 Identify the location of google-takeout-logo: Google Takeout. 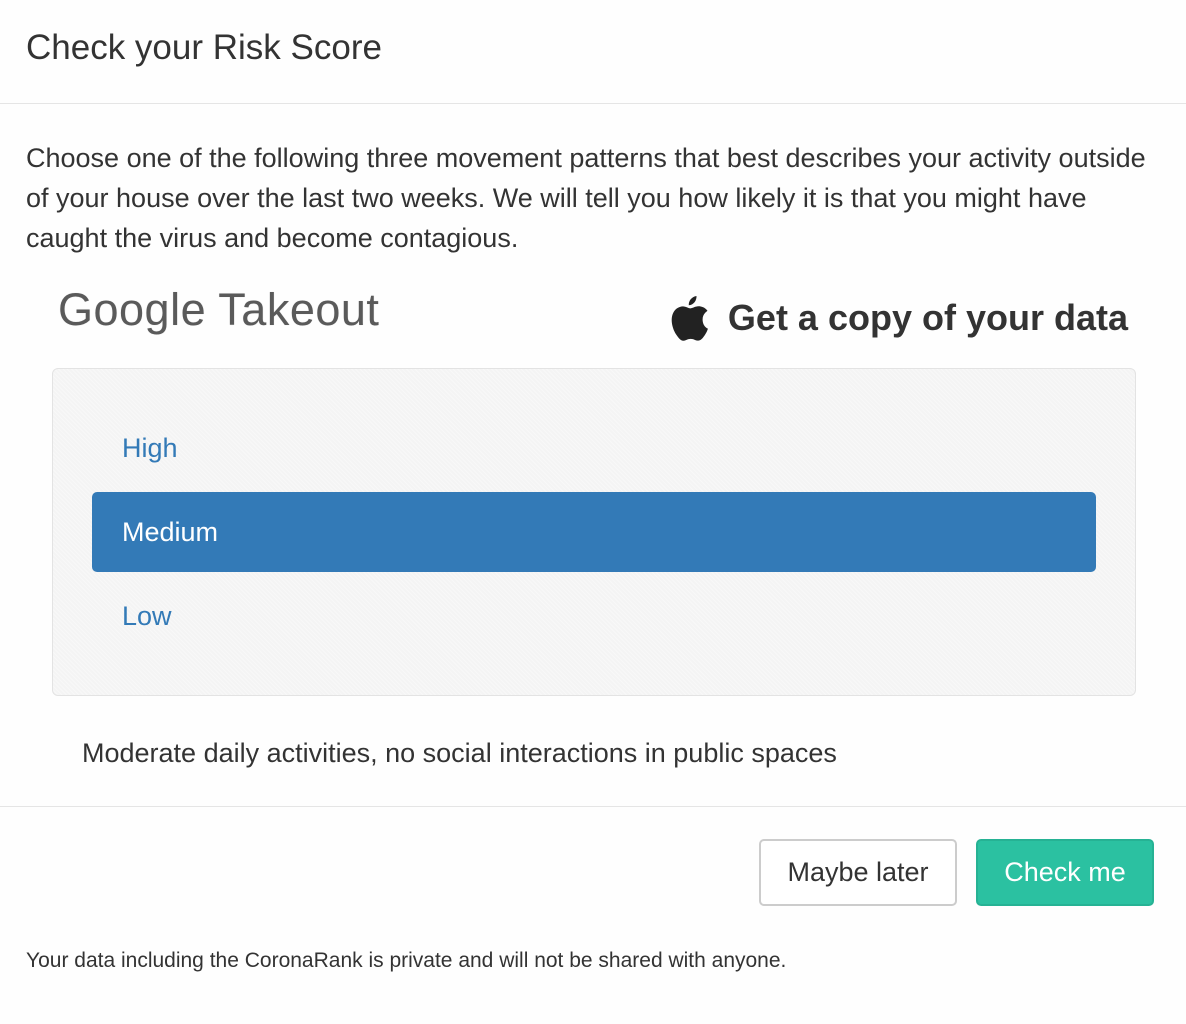
(218, 310).